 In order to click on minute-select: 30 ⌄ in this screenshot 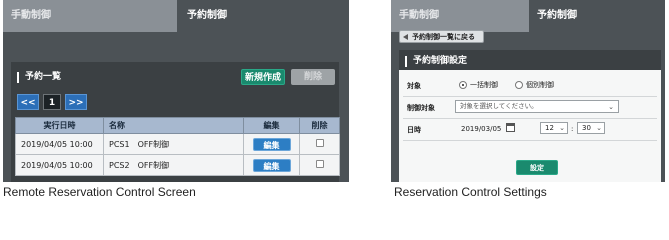, I will do `click(591, 128)`.